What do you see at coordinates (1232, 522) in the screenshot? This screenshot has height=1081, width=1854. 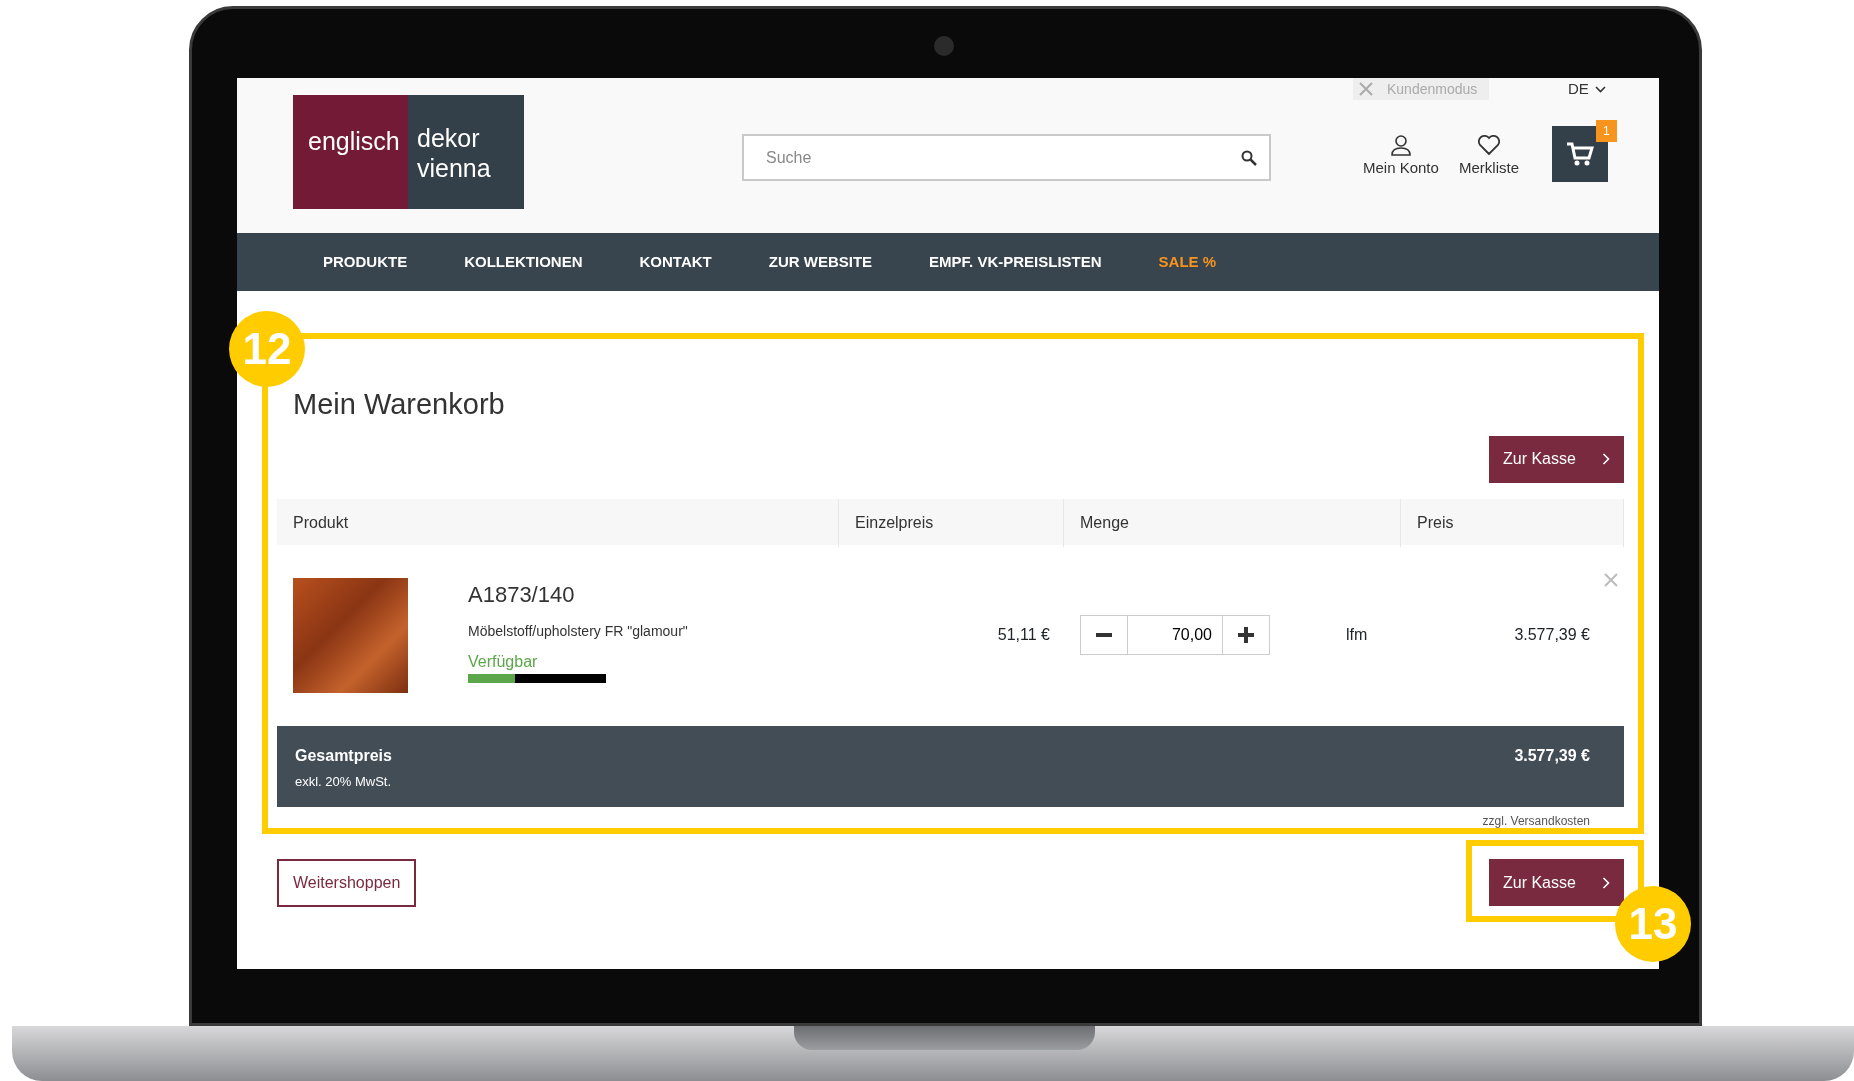 I see `column-header: Menge` at bounding box center [1232, 522].